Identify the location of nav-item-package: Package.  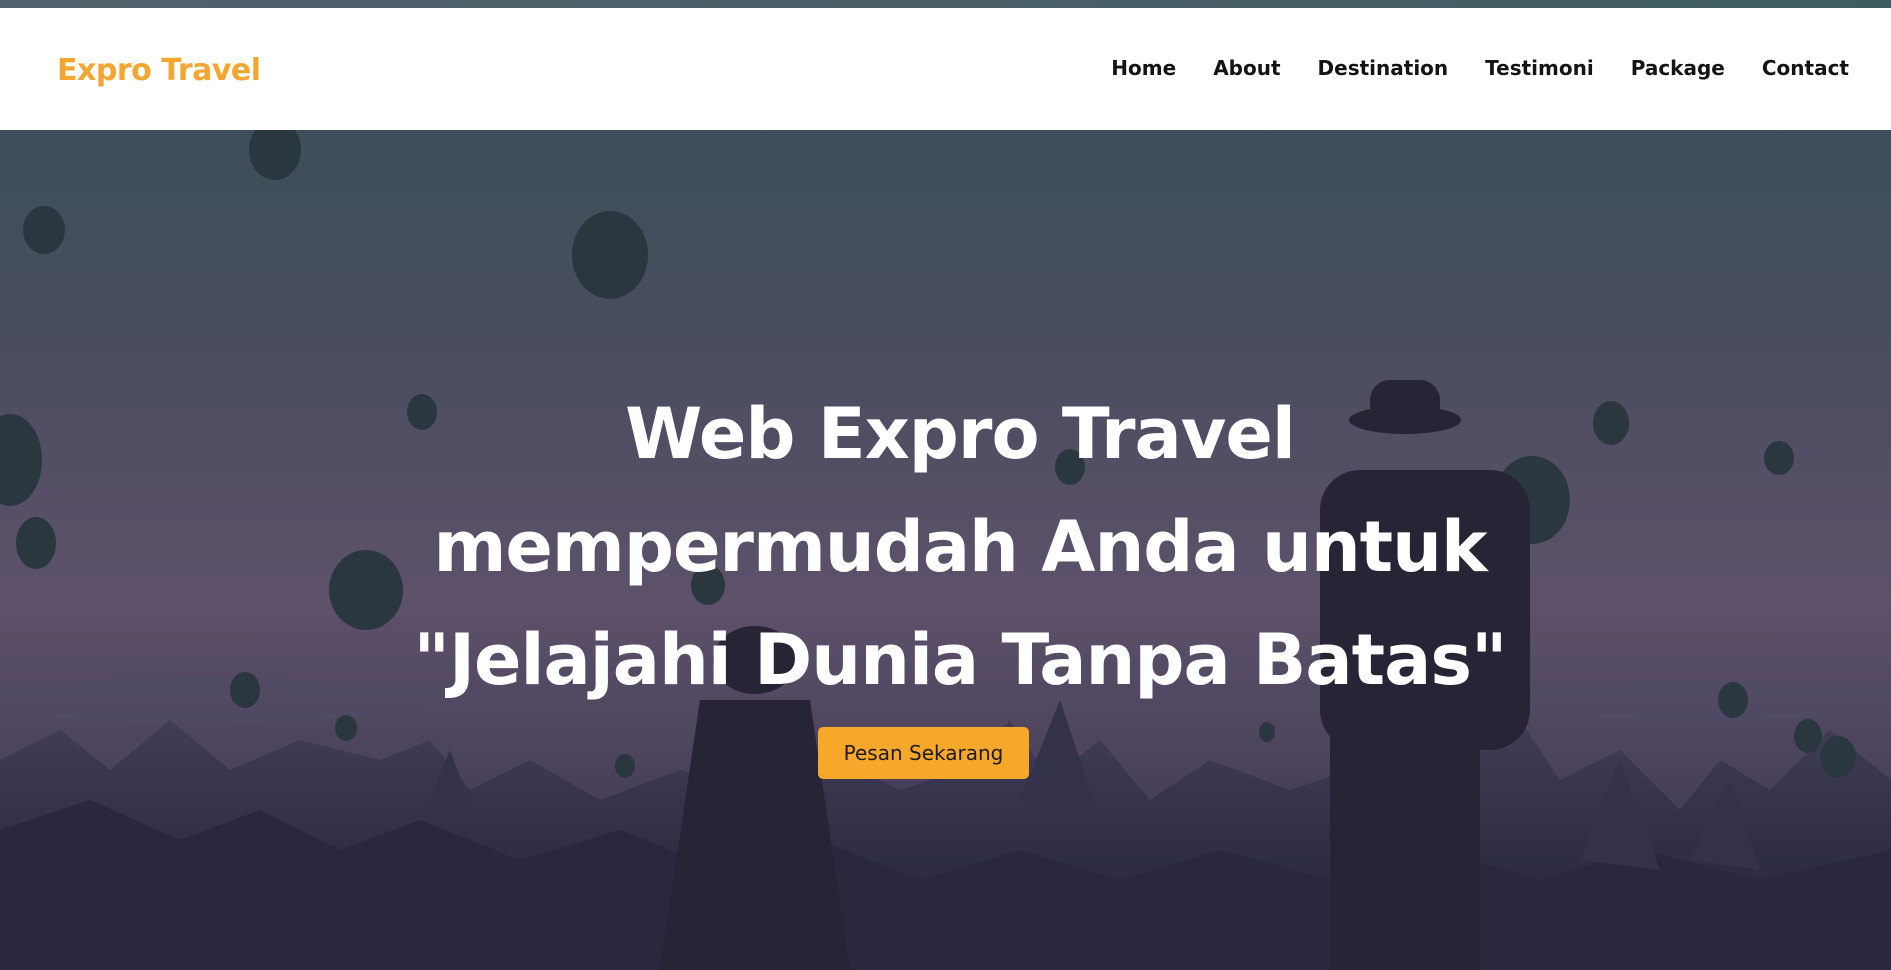
(1678, 68).